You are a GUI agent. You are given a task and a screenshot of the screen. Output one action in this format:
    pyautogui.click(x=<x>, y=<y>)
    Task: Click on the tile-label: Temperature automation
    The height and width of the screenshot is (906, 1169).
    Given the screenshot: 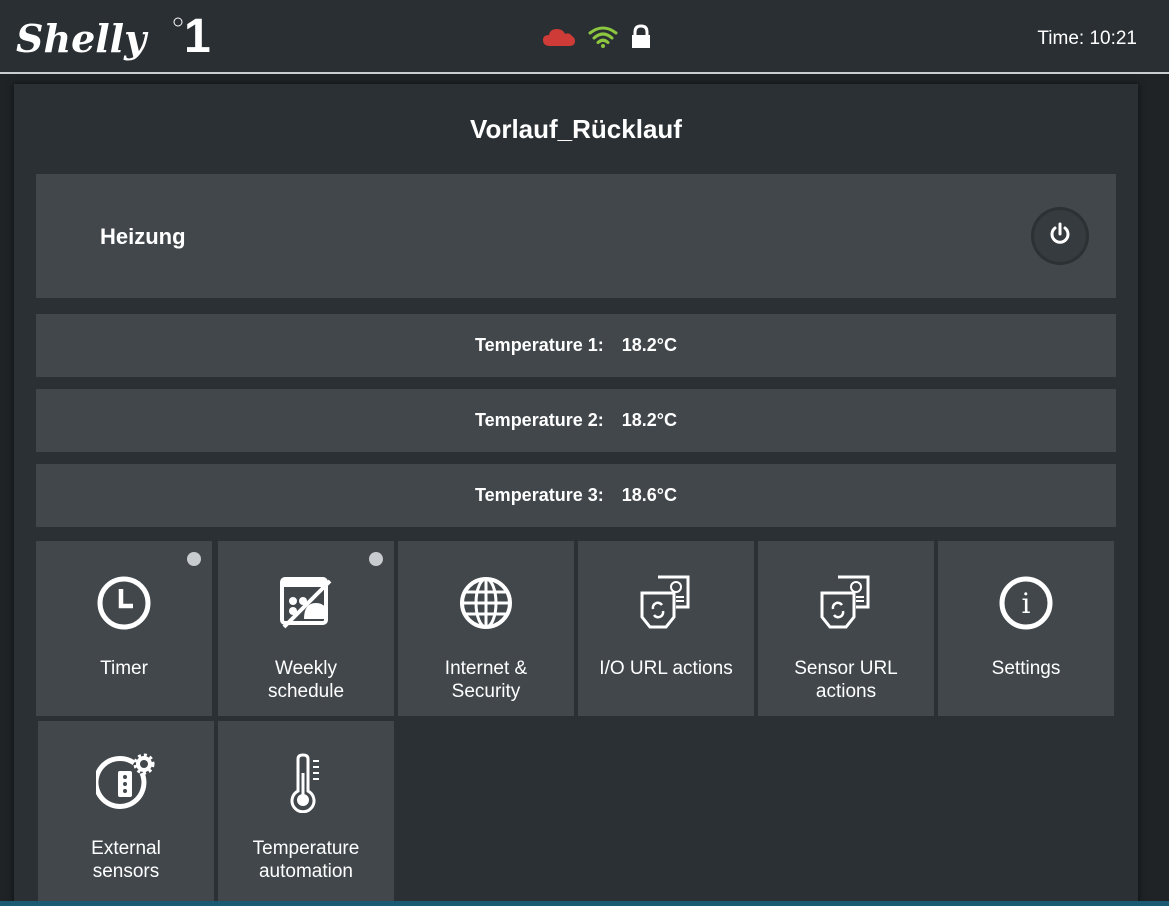 What is the action you would take?
    pyautogui.click(x=306, y=860)
    